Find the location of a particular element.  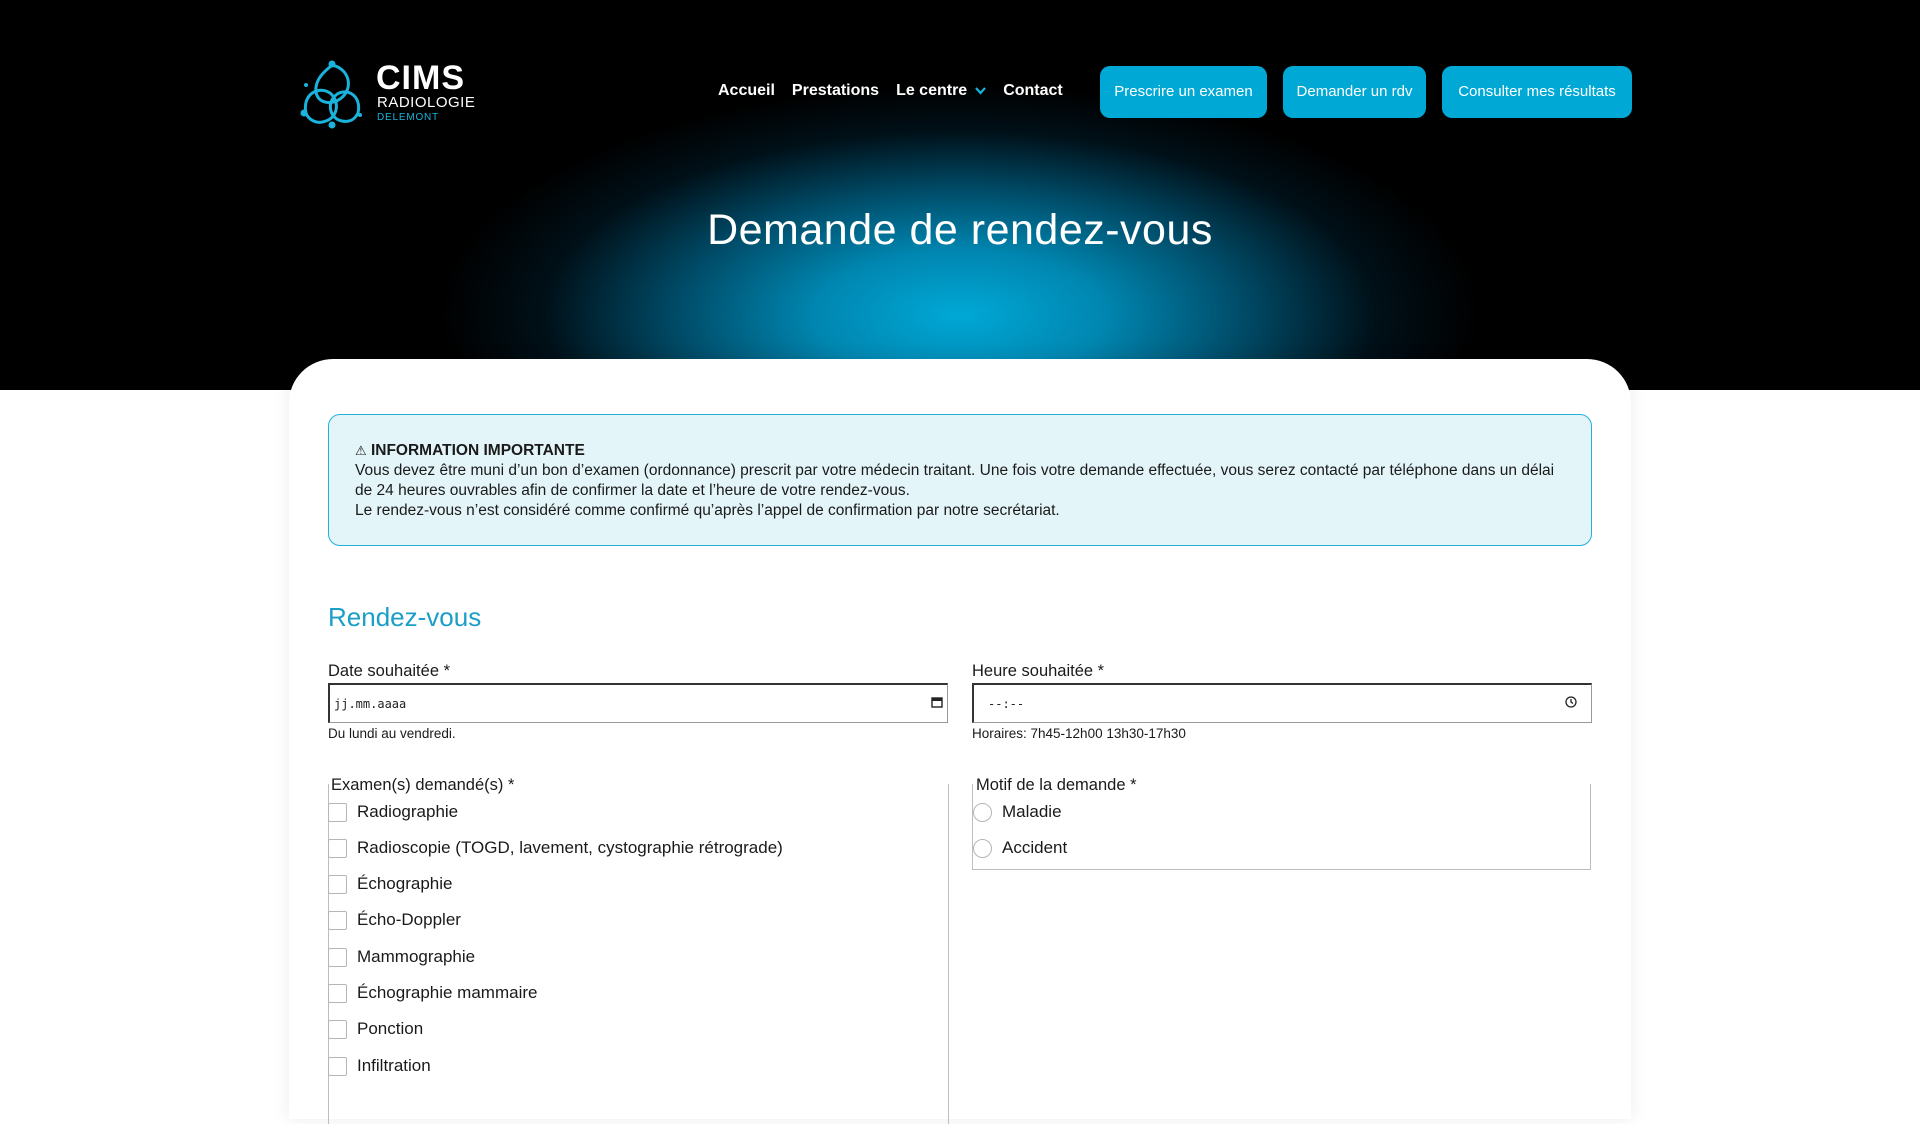

exam-option-label: Infiltration is located at coordinates (394, 1065).